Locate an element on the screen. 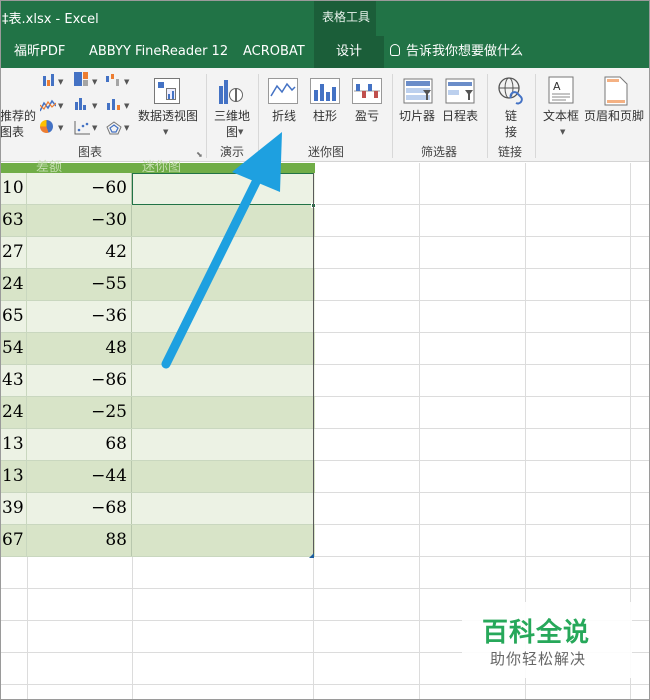  tab-foxit-pdf: 福昕PDF is located at coordinates (39, 52).